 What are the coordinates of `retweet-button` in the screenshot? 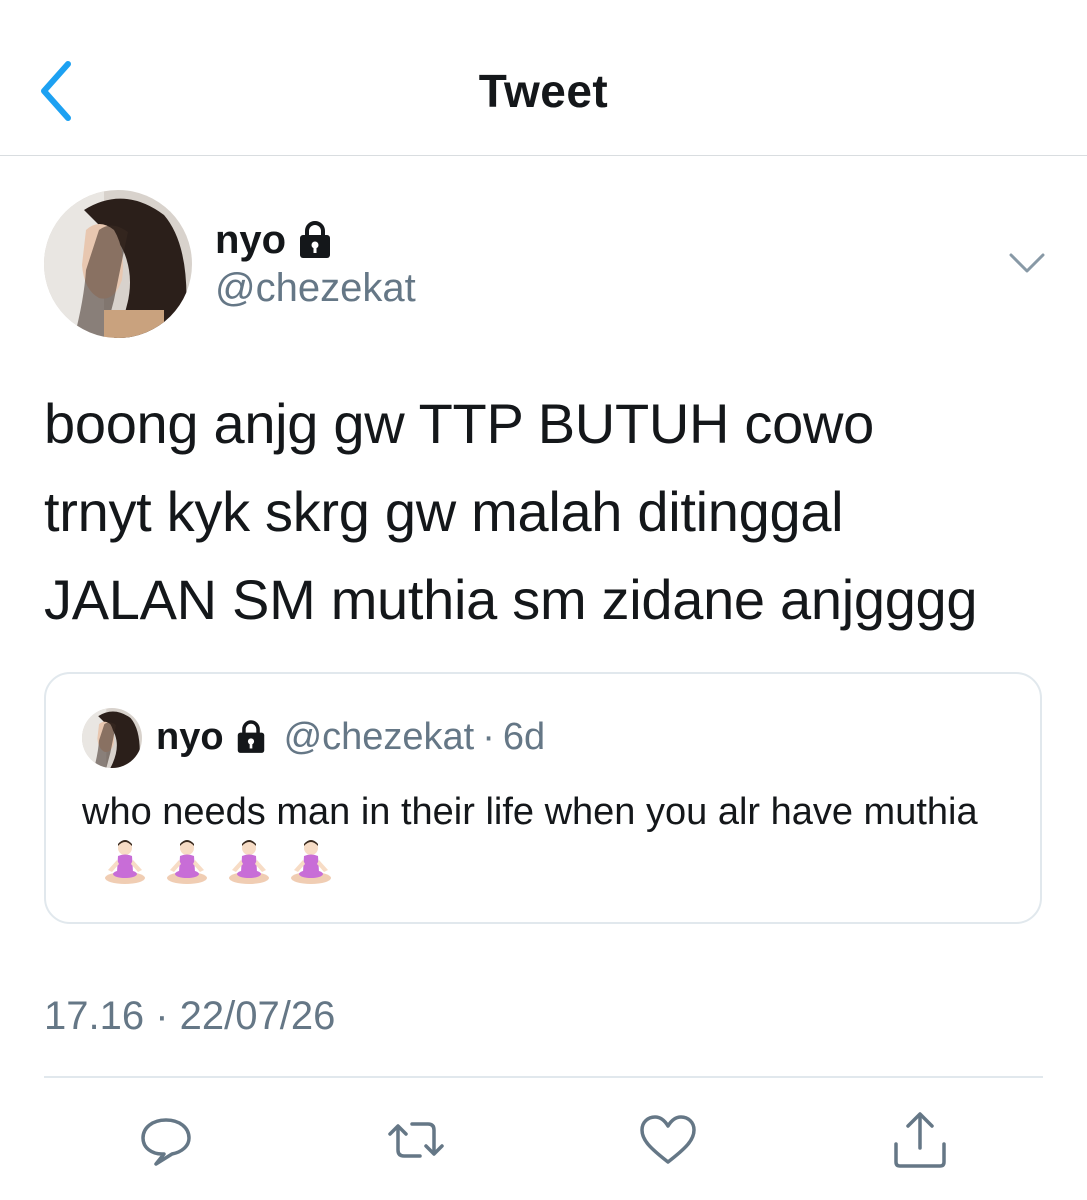 It's located at (416, 1140).